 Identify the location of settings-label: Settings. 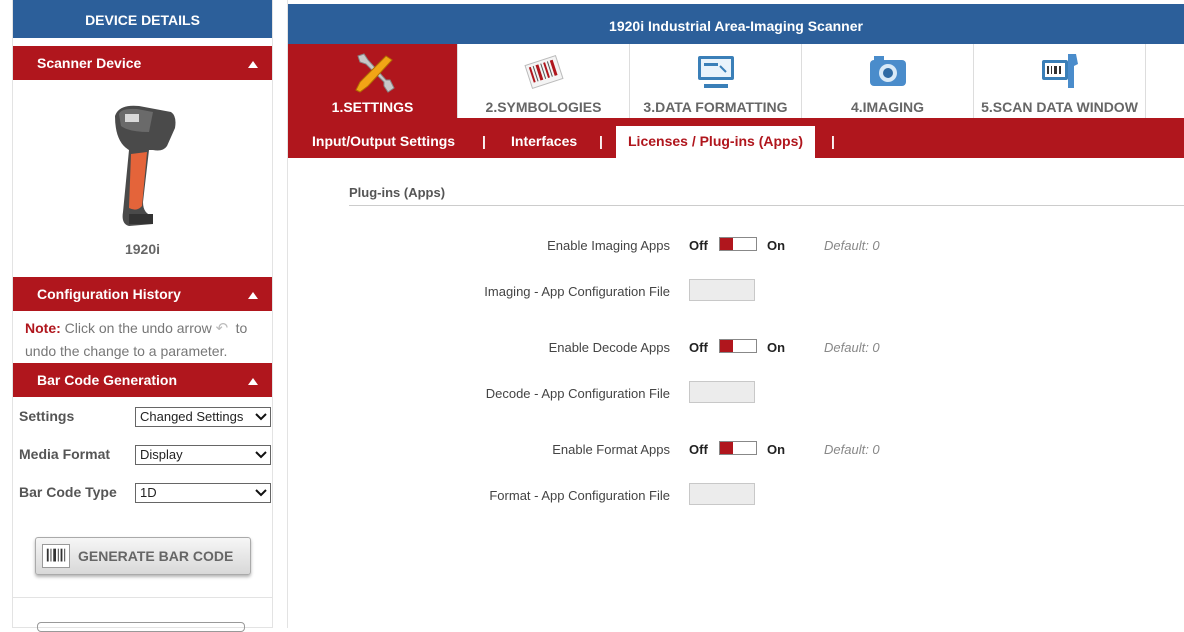
(47, 416).